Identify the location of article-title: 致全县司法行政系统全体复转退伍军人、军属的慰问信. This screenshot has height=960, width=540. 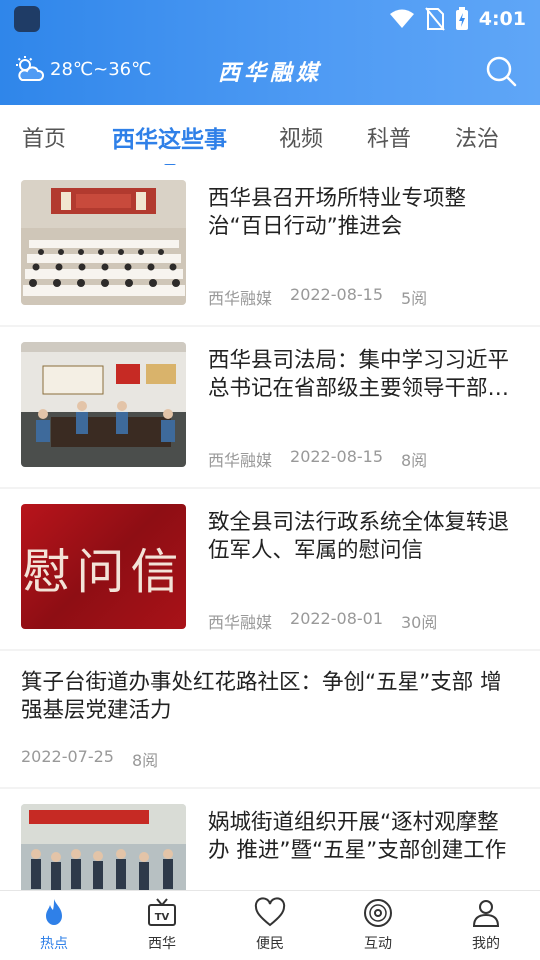
(359, 536).